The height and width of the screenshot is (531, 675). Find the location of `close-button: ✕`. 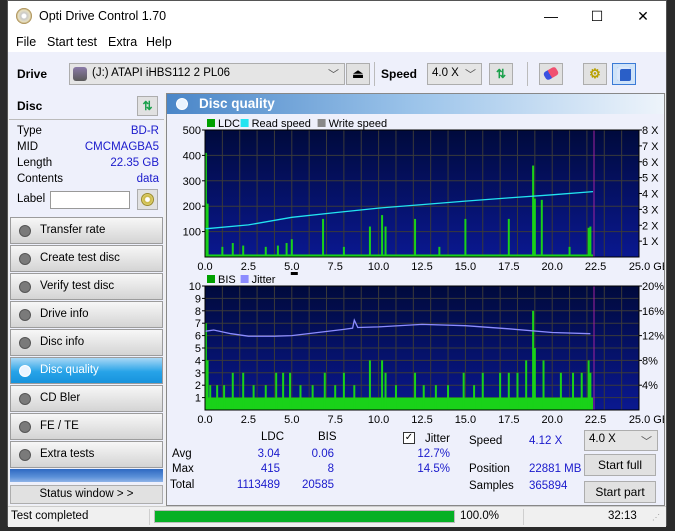

close-button: ✕ is located at coordinates (643, 16).